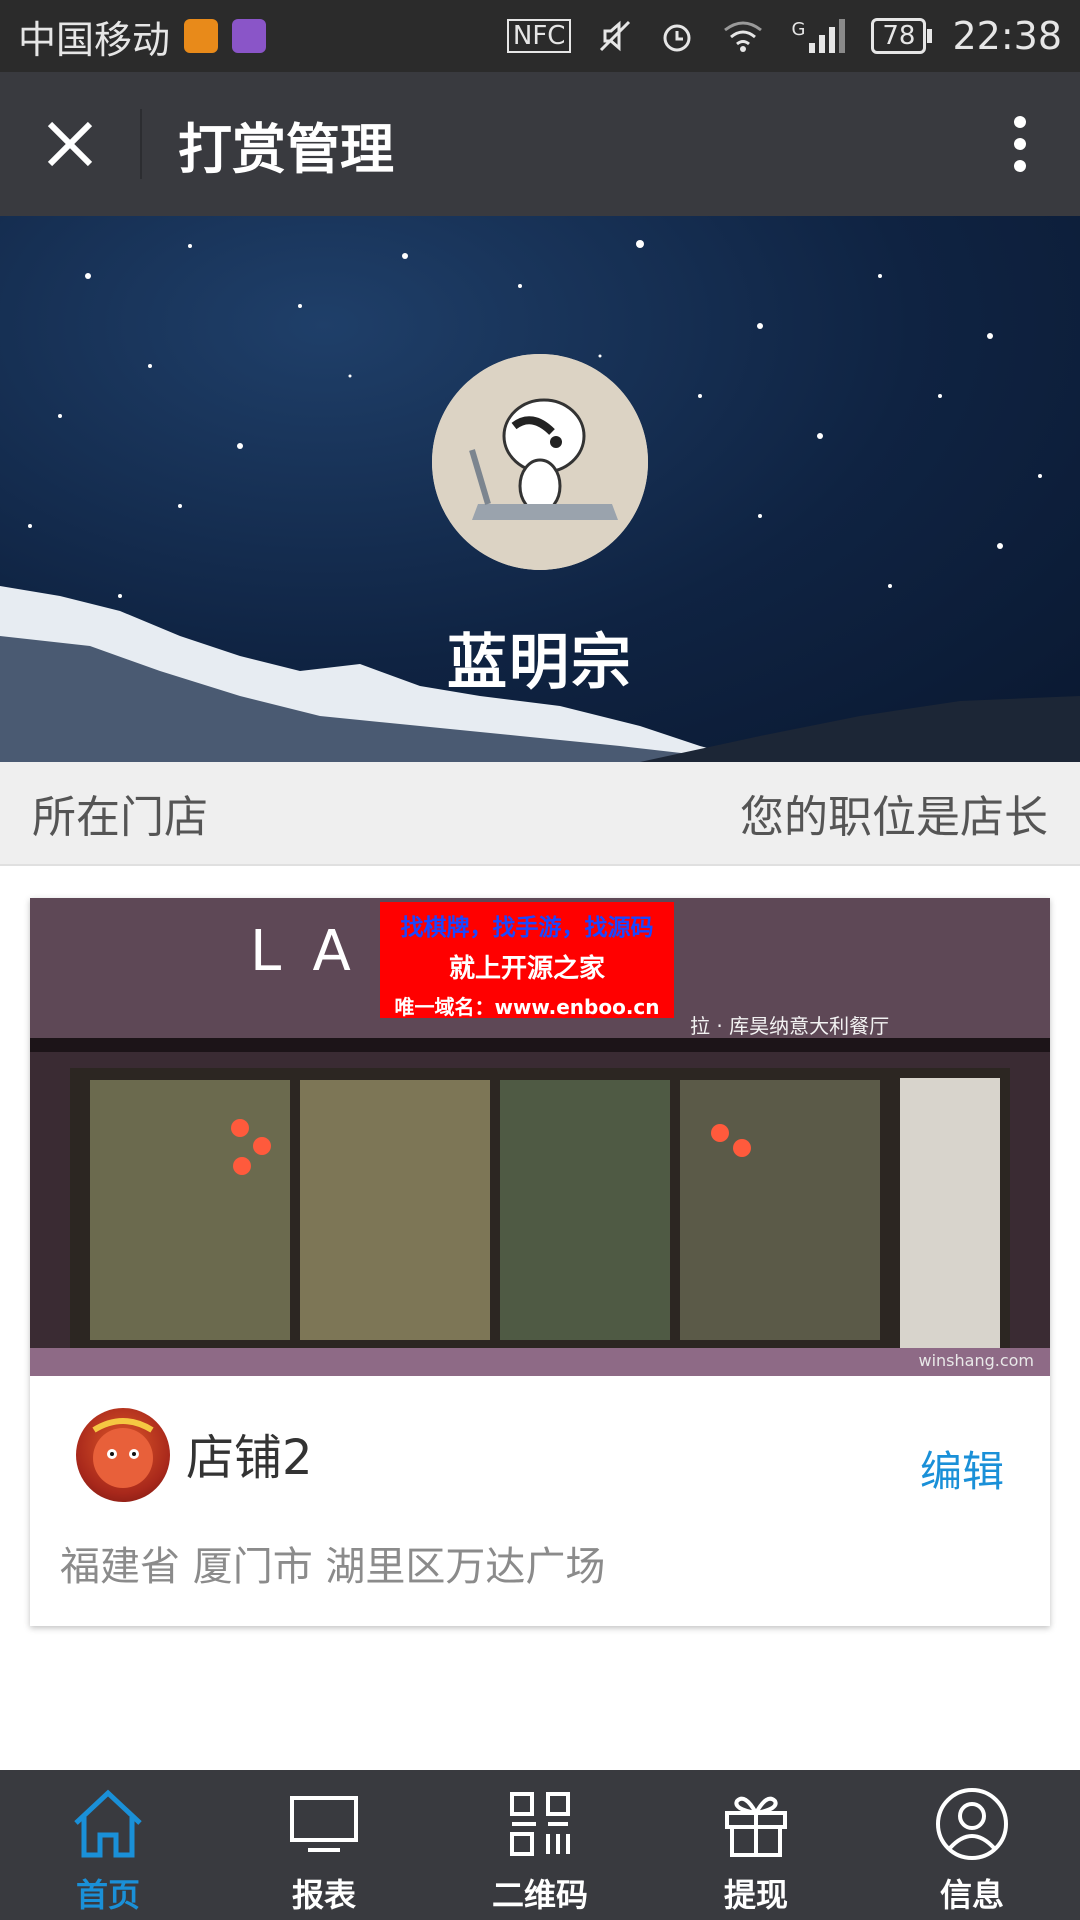 The height and width of the screenshot is (1920, 1080). Describe the element at coordinates (784, 36) in the screenshot. I see `status-right: NFC G 78 22:38` at that location.